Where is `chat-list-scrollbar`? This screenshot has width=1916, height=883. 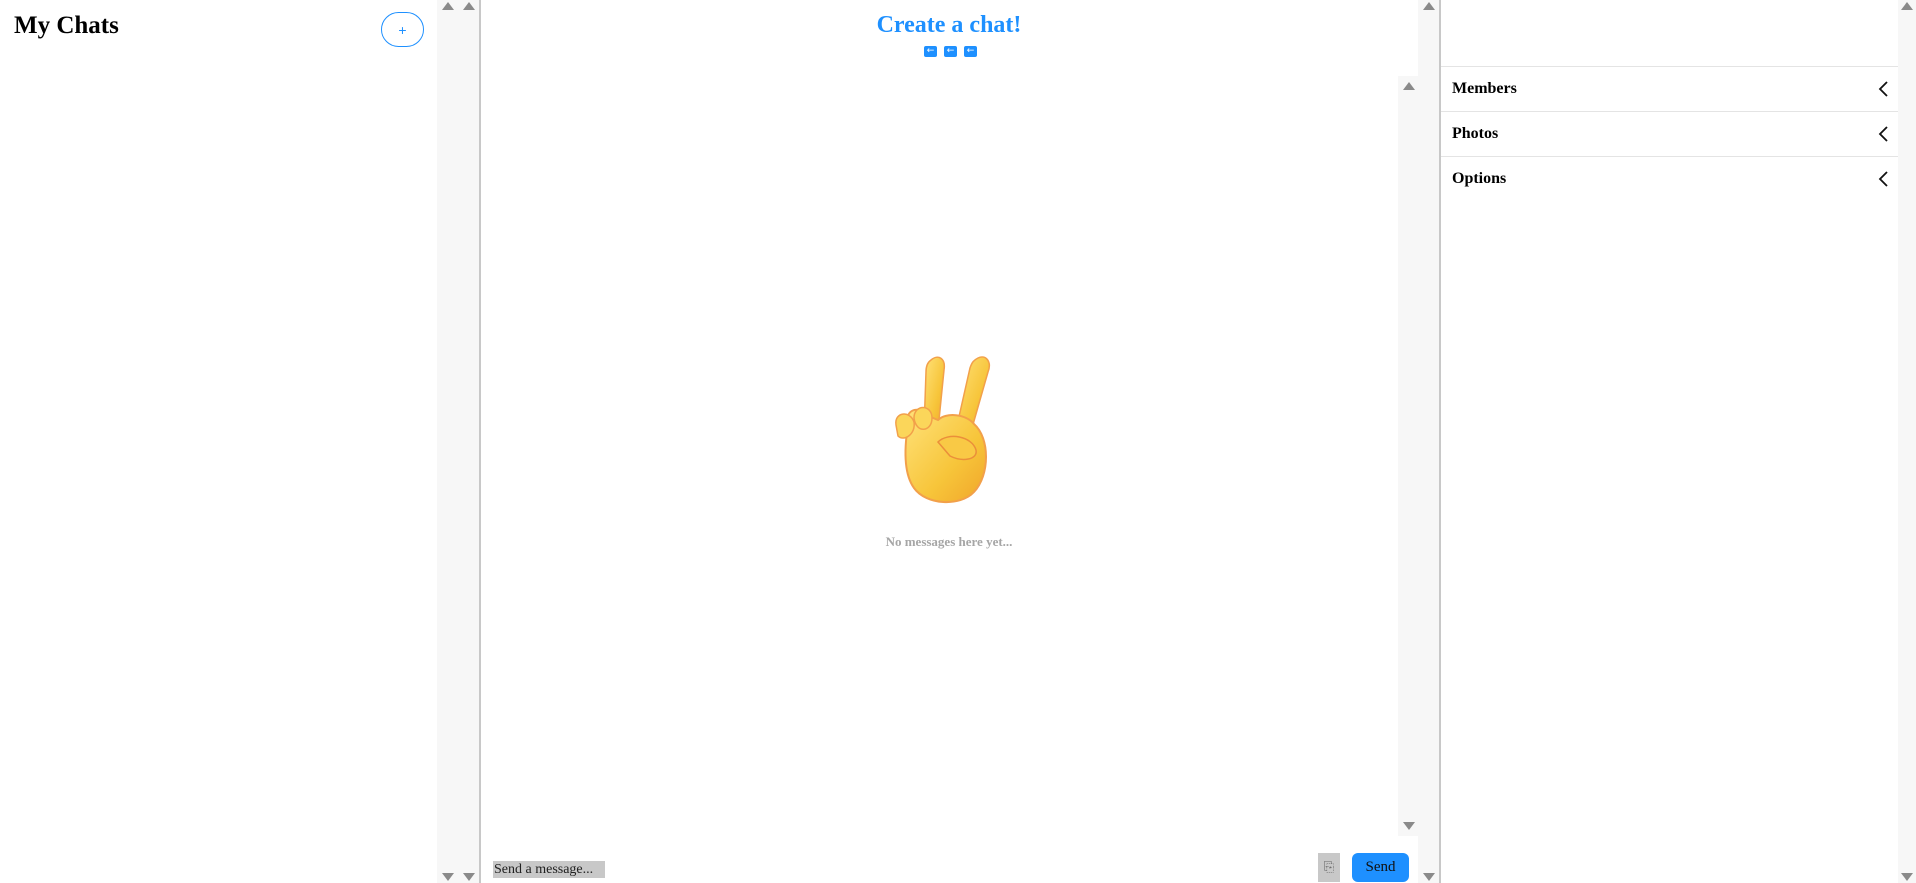 chat-list-scrollbar is located at coordinates (447, 441).